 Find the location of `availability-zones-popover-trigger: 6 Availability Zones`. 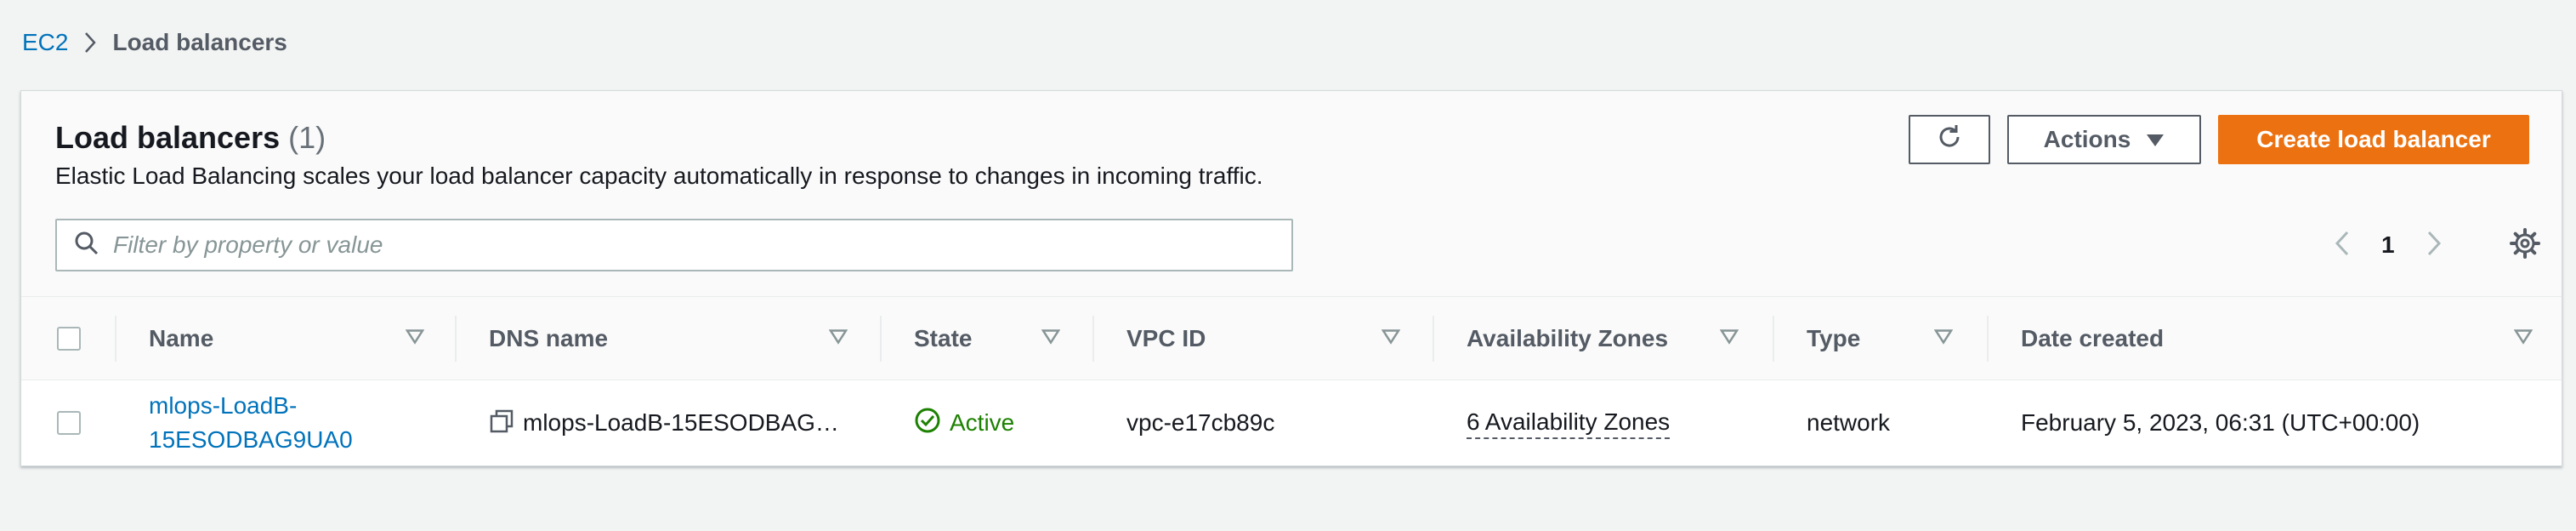

availability-zones-popover-trigger: 6 Availability Zones is located at coordinates (1569, 423).